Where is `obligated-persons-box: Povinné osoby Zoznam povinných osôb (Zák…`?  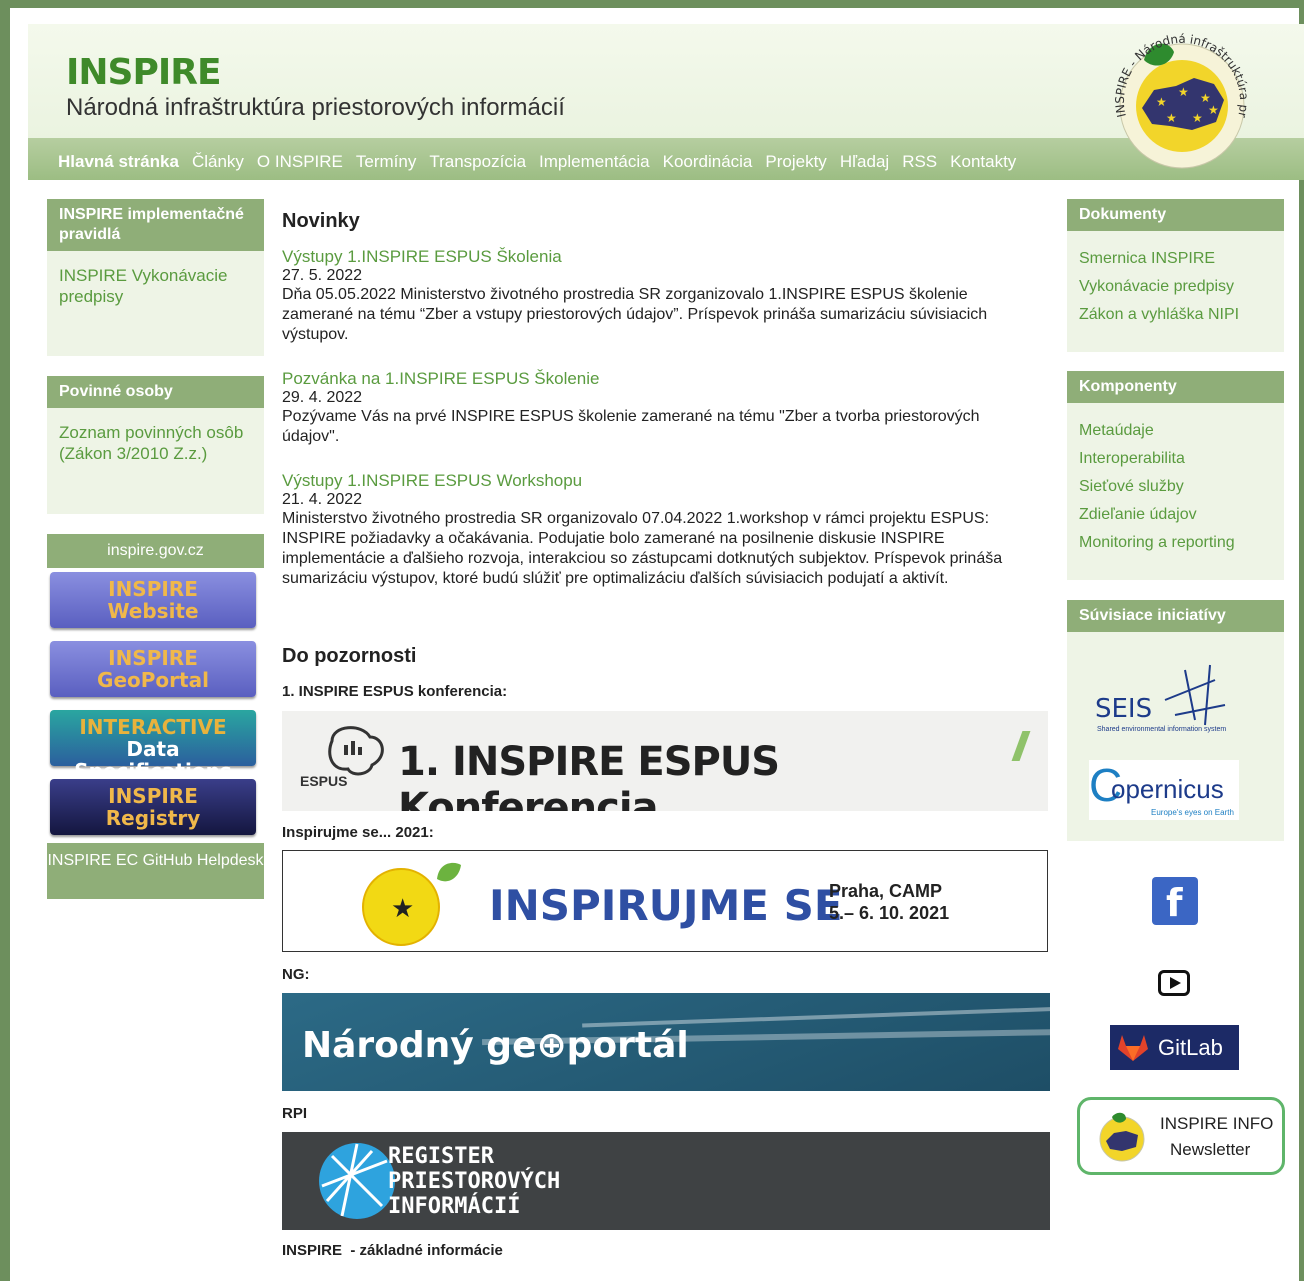
obligated-persons-box: Povinné osoby Zoznam povinných osôb (Zák… is located at coordinates (155, 445).